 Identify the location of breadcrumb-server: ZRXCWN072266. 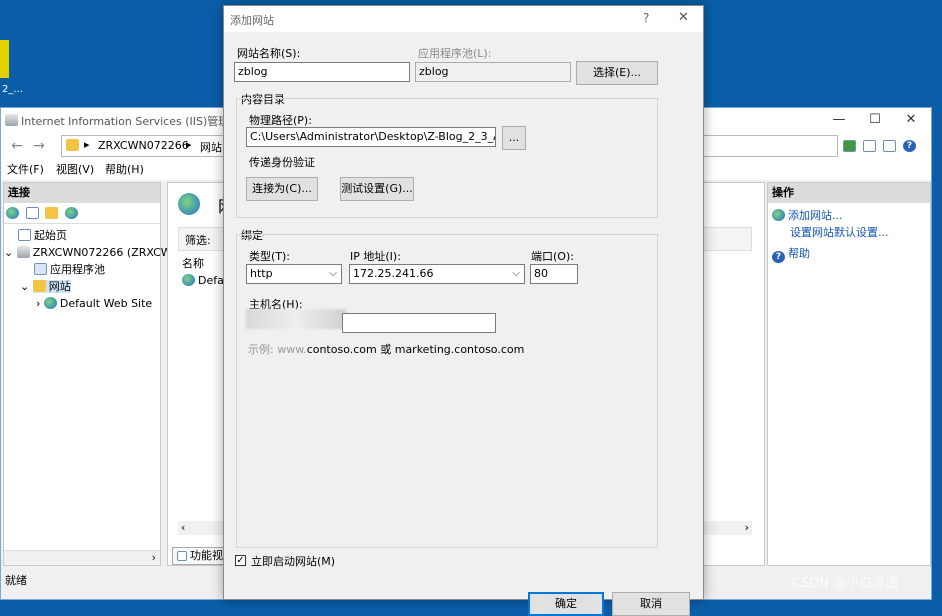
(143, 145).